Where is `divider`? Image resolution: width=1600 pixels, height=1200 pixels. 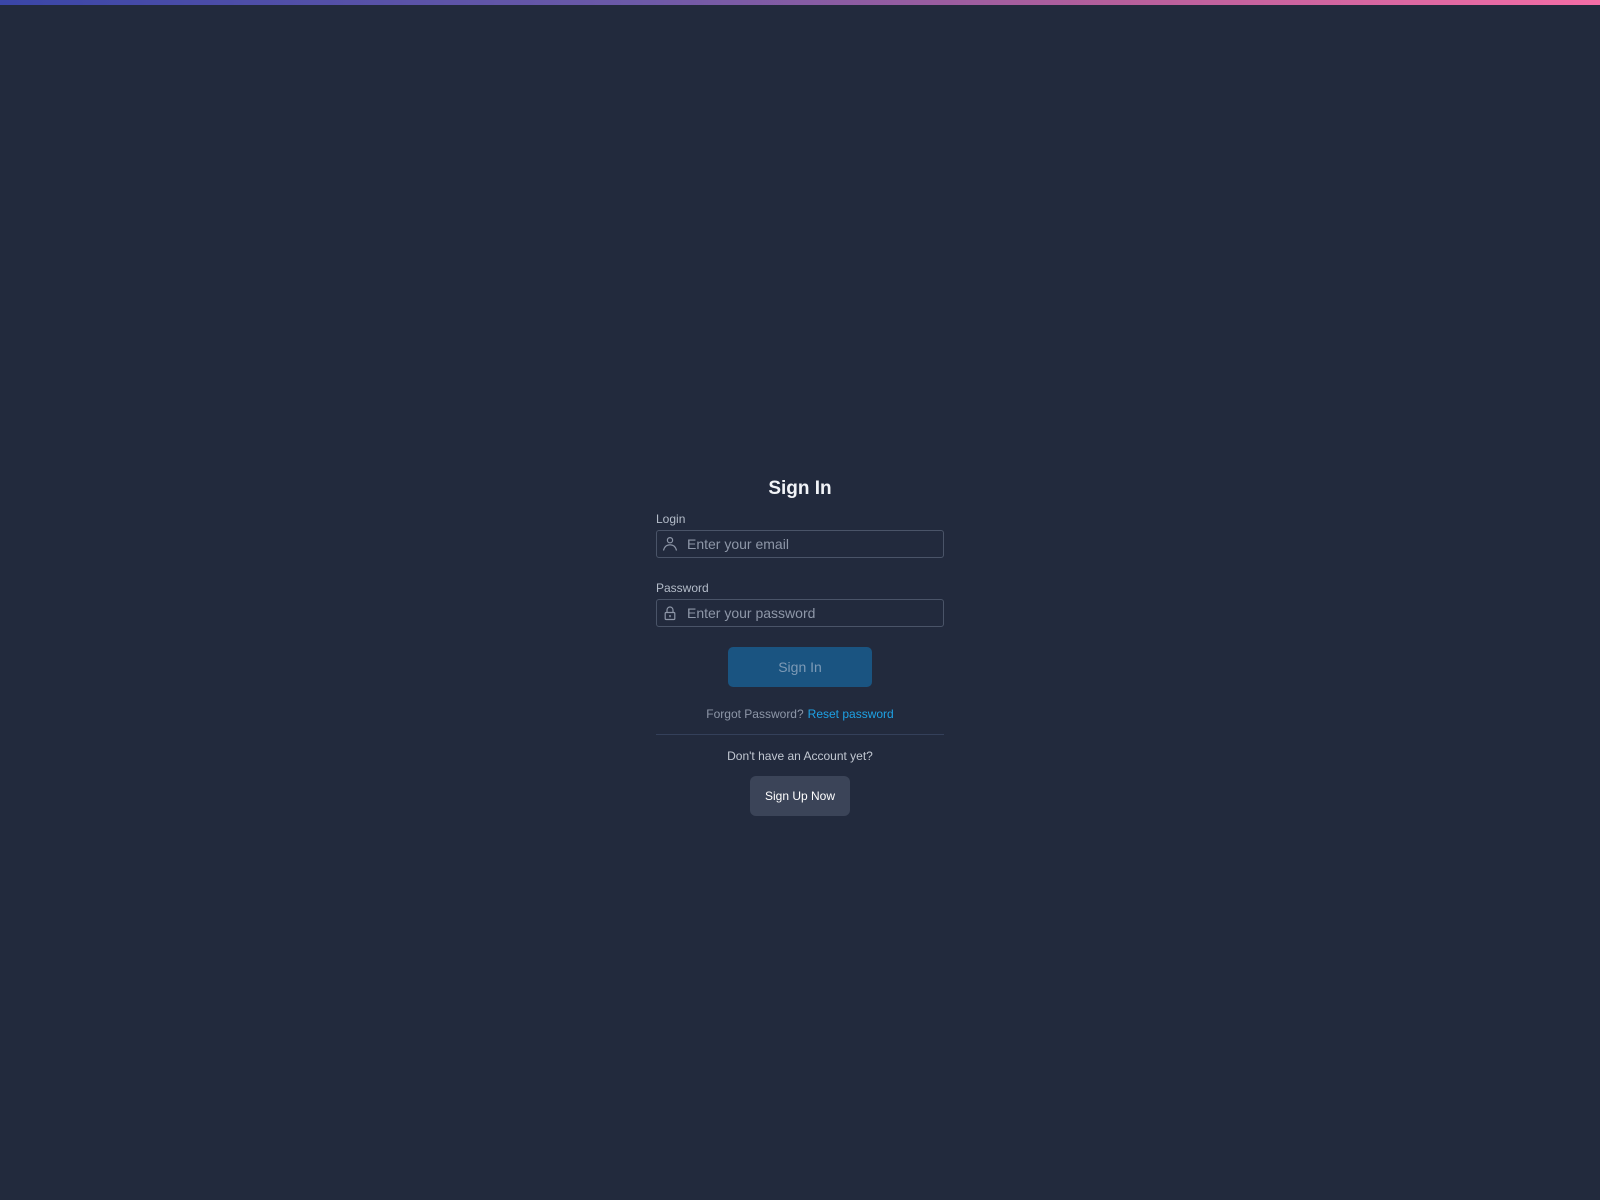
divider is located at coordinates (800, 734).